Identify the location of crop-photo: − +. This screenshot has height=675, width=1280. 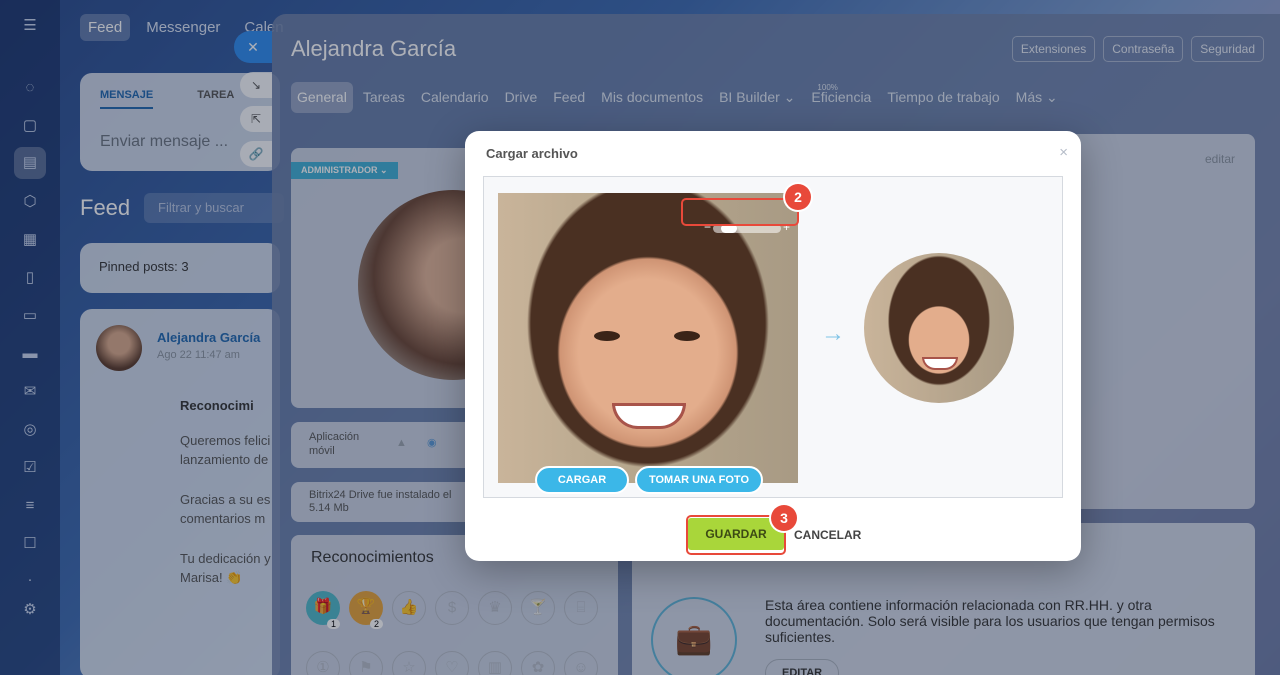
(648, 338).